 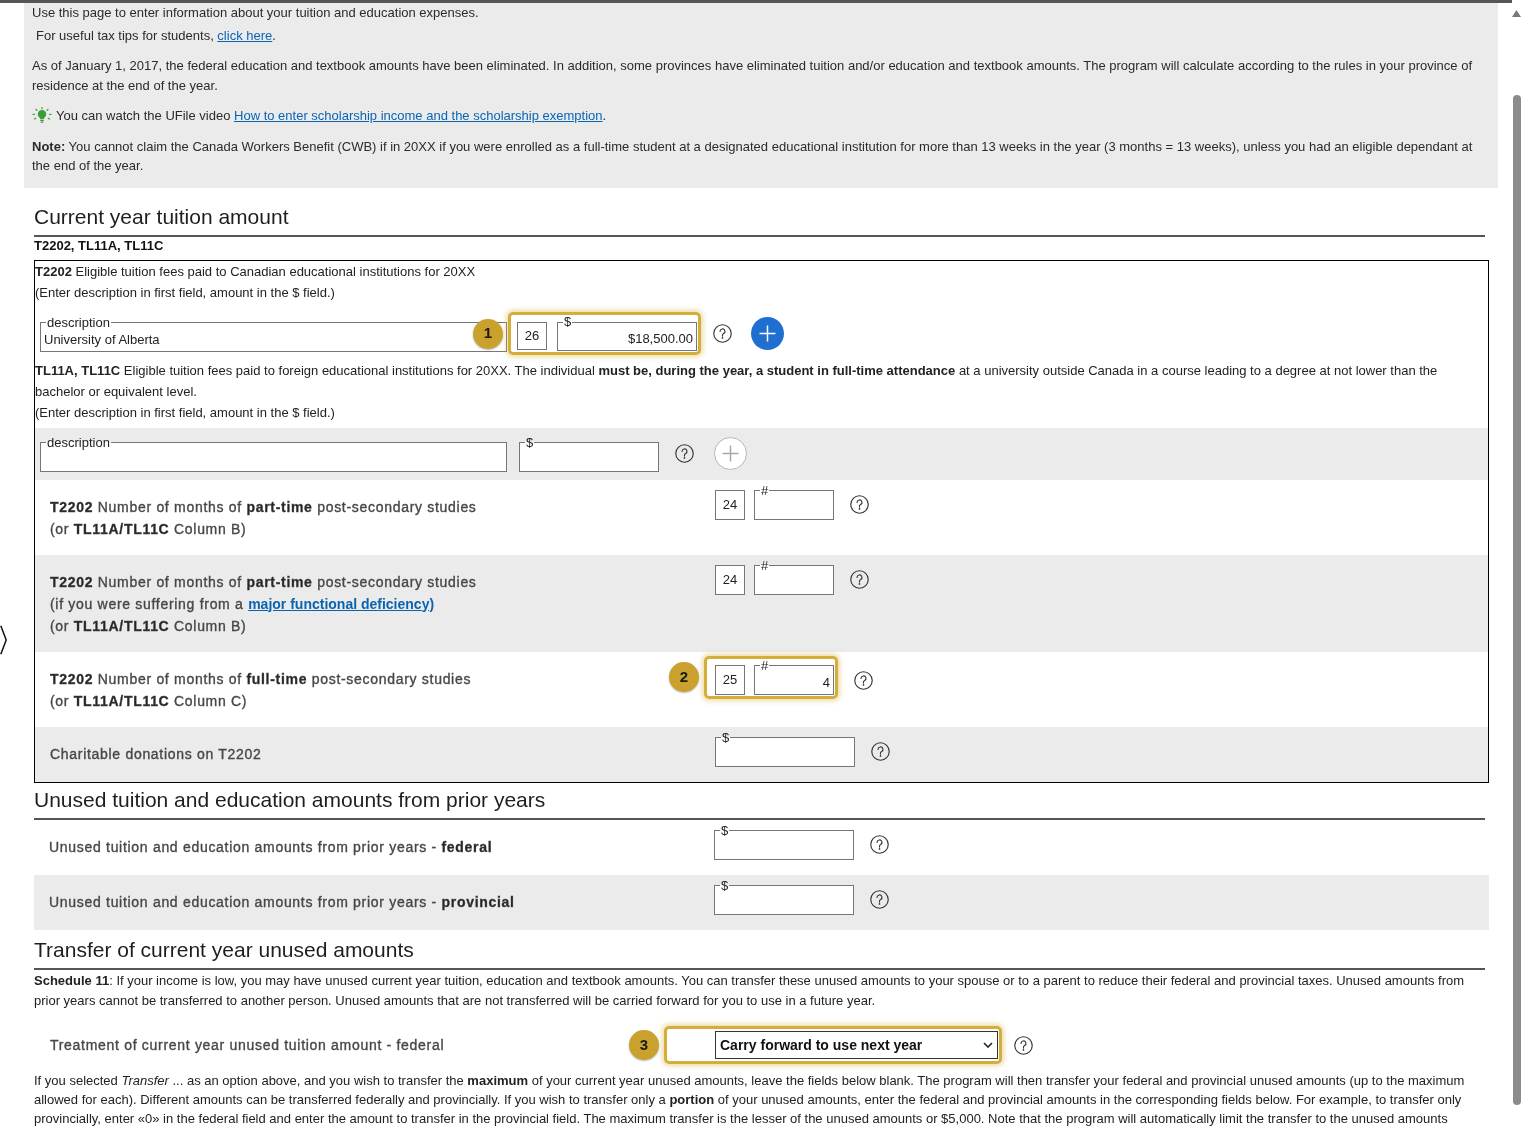 What do you see at coordinates (644, 1045) in the screenshot?
I see `step-badge: 3` at bounding box center [644, 1045].